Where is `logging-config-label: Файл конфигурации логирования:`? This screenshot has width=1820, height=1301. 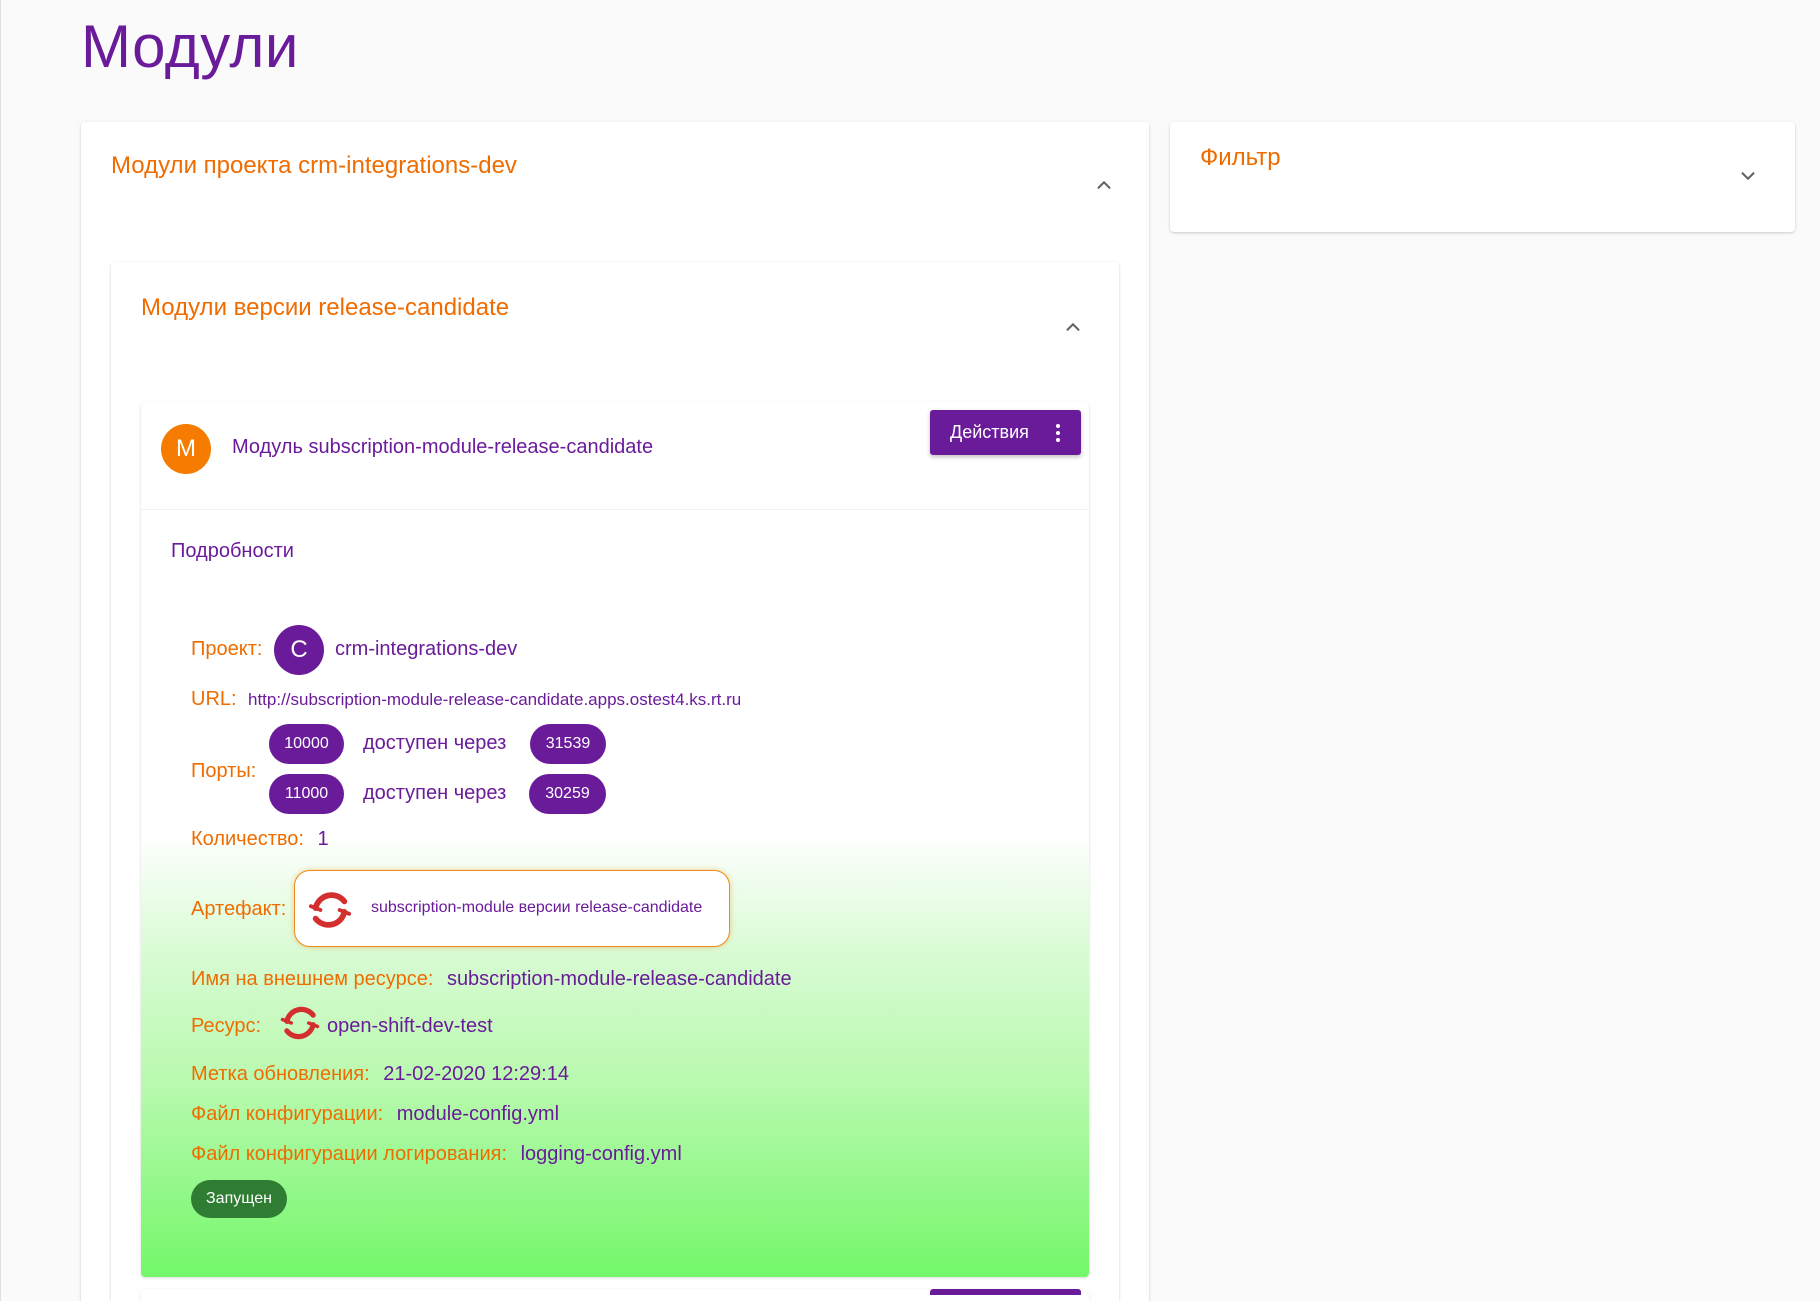
logging-config-label: Файл конфигурации логирования: is located at coordinates (349, 1154).